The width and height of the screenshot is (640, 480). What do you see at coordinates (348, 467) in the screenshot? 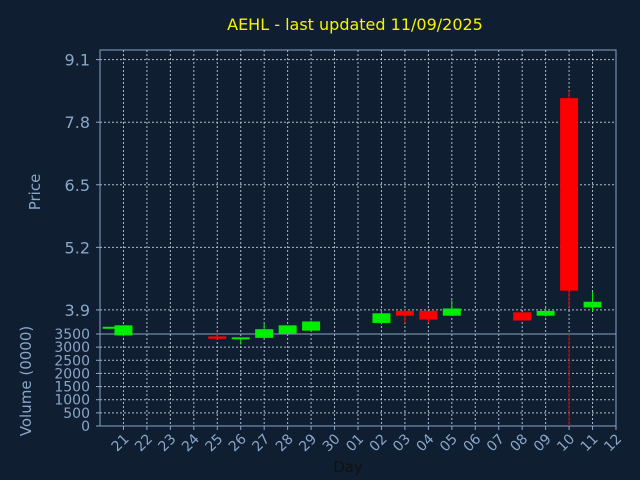
I see `x-axis-label: Day` at bounding box center [348, 467].